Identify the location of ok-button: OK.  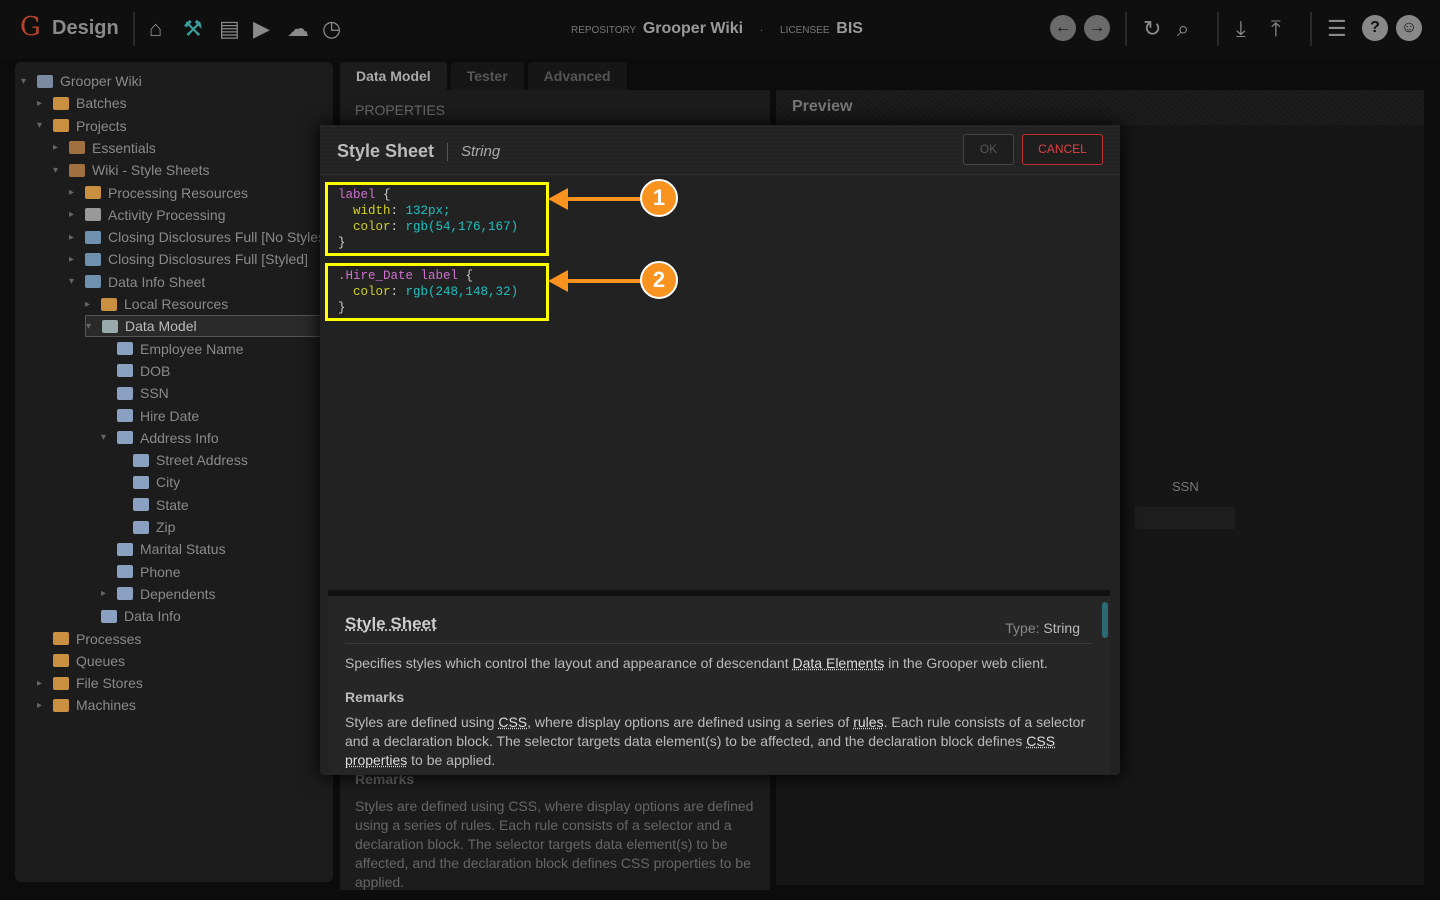
(988, 149).